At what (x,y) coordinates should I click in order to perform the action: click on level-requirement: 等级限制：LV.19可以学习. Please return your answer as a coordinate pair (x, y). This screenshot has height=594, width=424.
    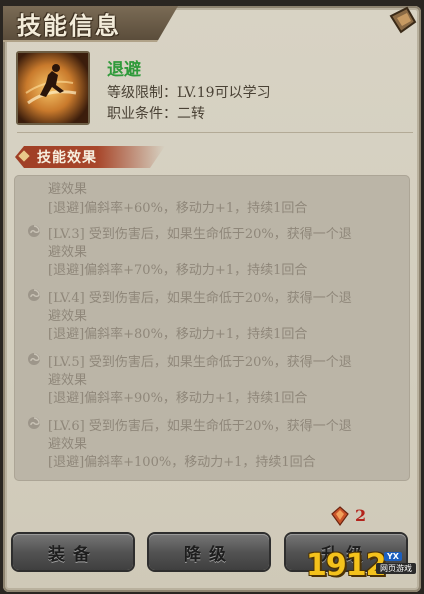
    Looking at the image, I should click on (189, 93).